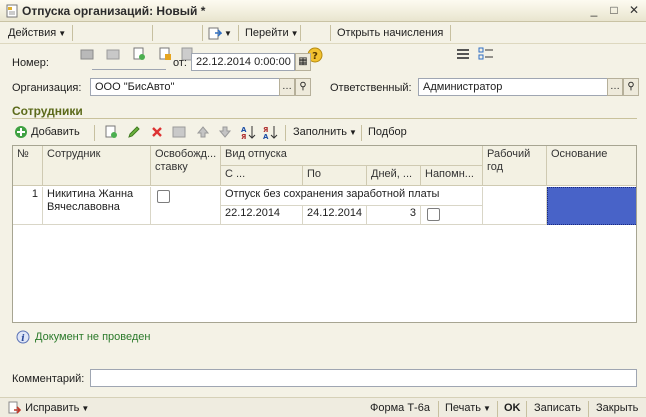 The height and width of the screenshot is (417, 646). What do you see at coordinates (390, 33) in the screenshot?
I see `open-accruals-button: Открыть начисления` at bounding box center [390, 33].